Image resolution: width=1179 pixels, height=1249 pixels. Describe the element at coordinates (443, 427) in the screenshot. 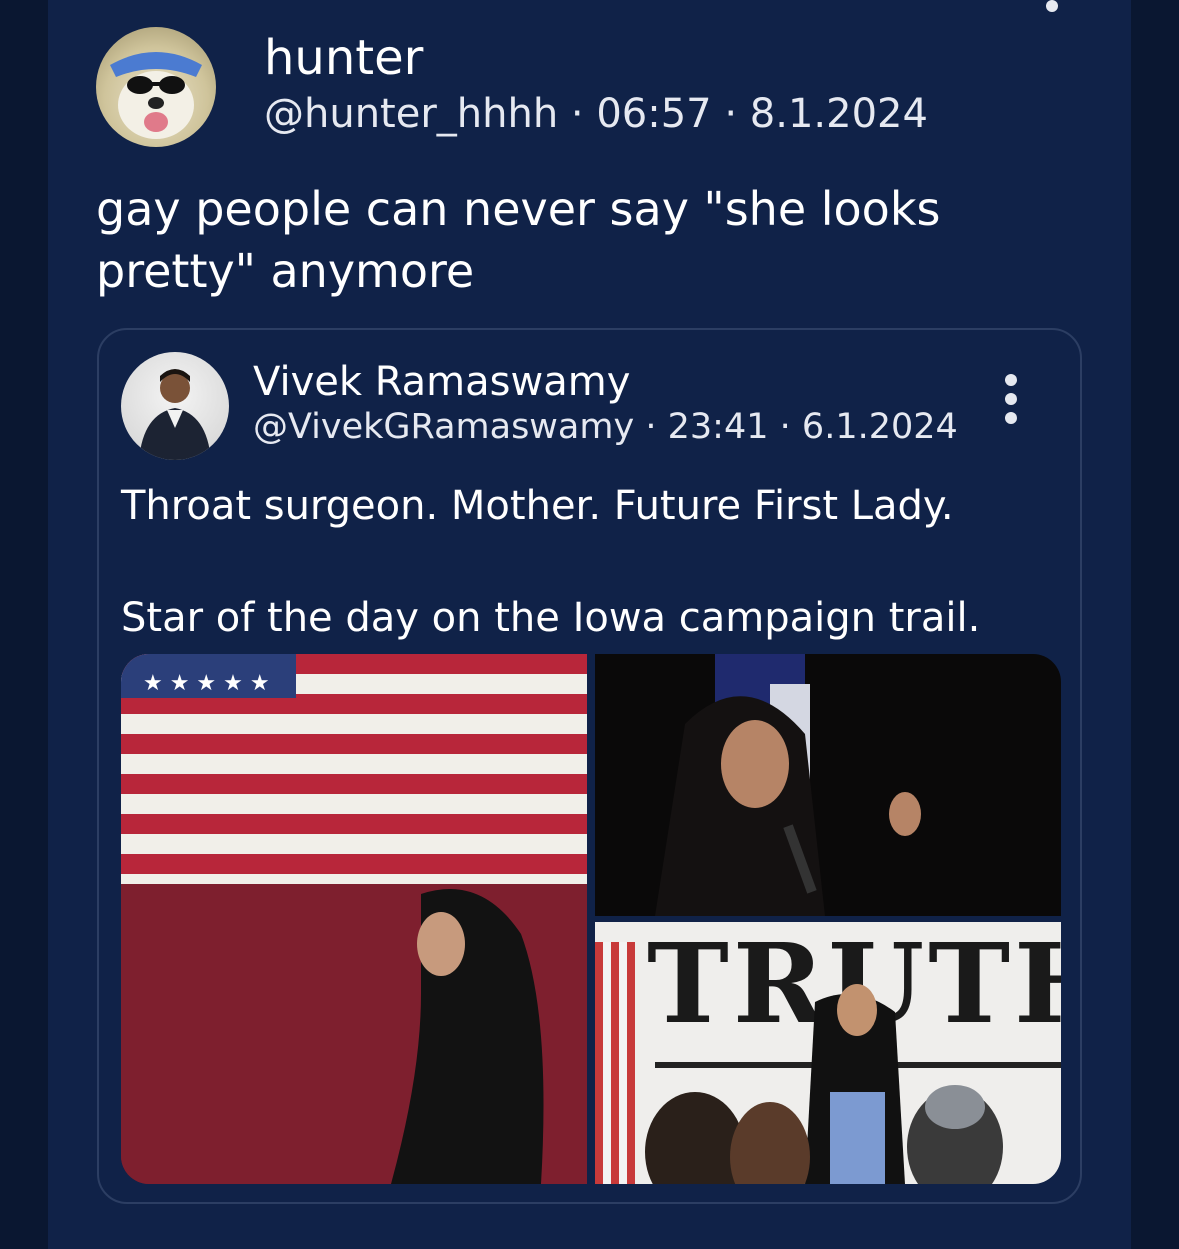

I see `quoted-author-handle: @VivekGRamaswamy` at that location.